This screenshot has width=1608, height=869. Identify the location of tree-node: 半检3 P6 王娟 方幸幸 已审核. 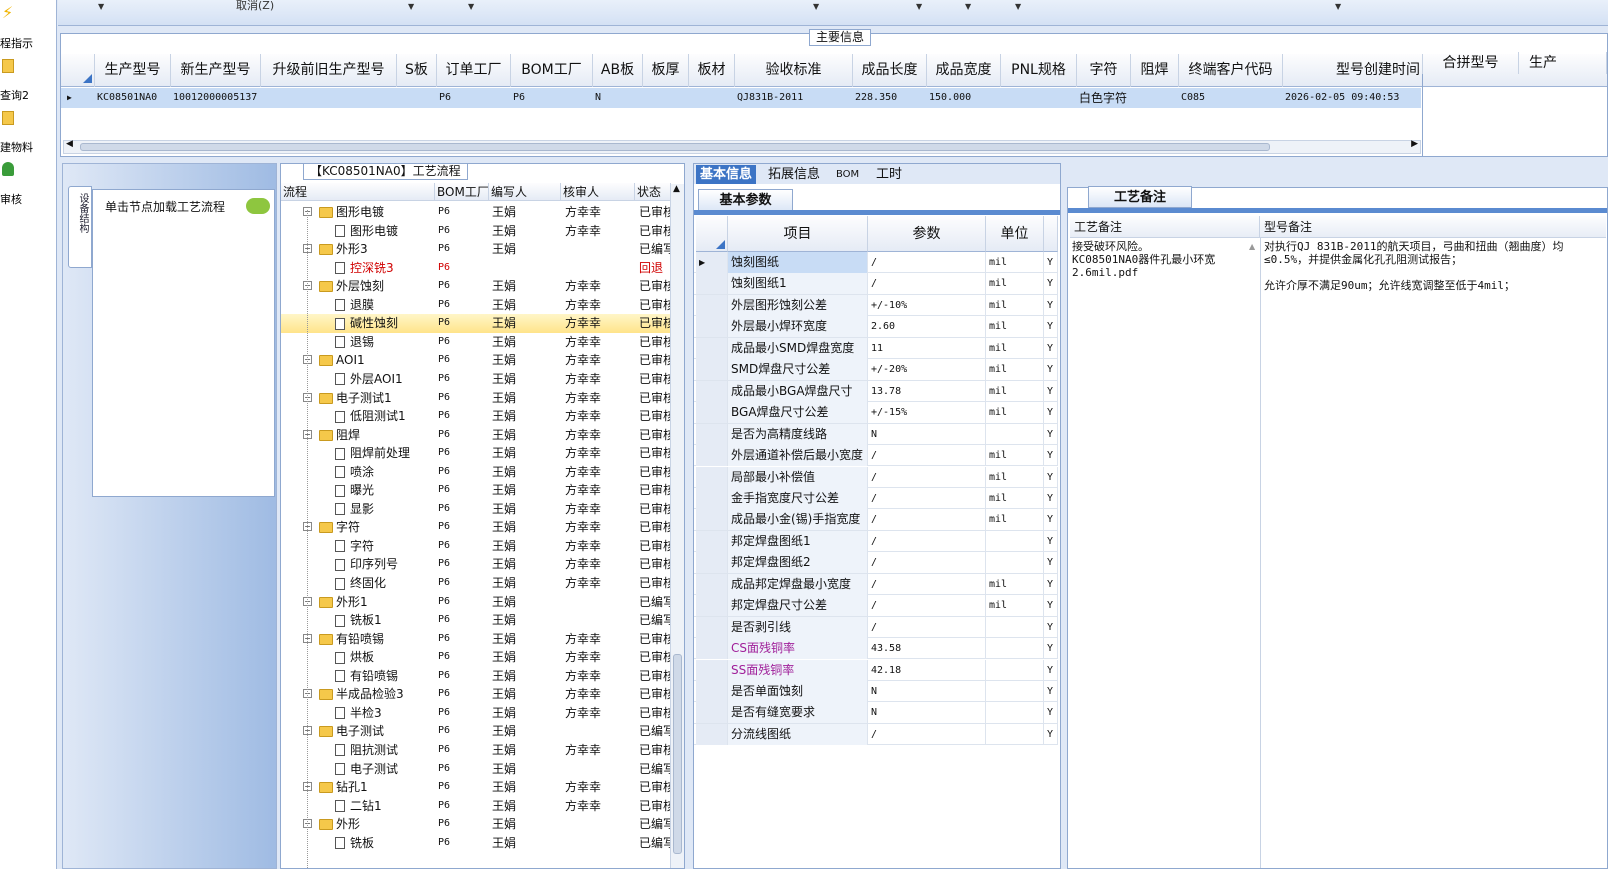
(476, 713).